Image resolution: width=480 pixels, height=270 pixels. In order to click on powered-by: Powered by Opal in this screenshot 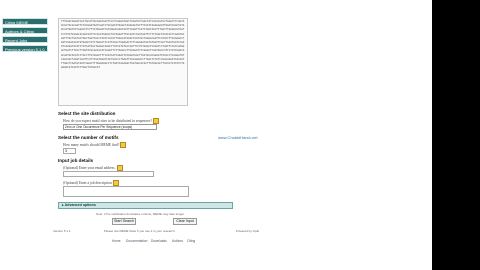, I will do `click(248, 231)`.